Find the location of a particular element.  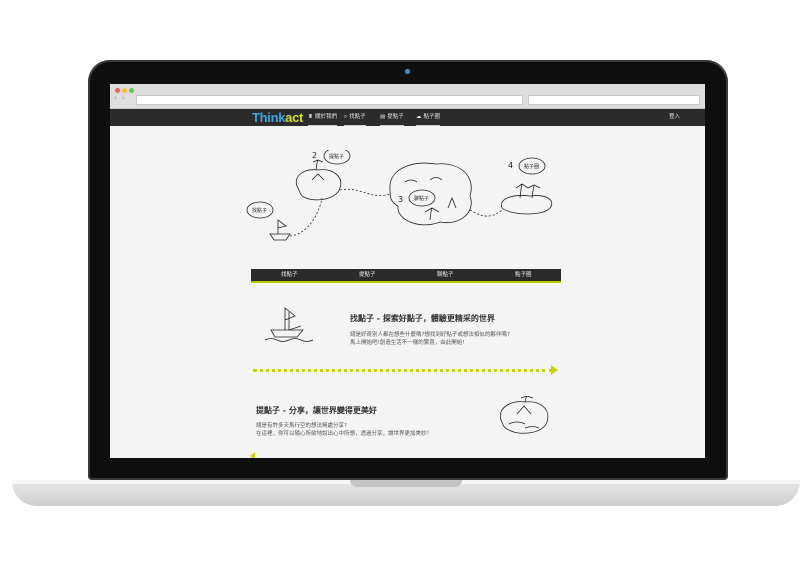

arrow-left-icon is located at coordinates (252, 455).